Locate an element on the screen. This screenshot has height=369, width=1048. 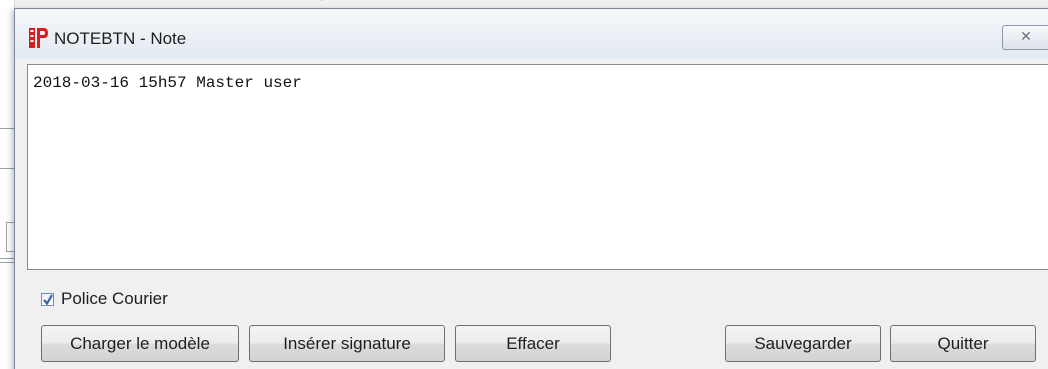
background-window is located at coordinates (8, 184).